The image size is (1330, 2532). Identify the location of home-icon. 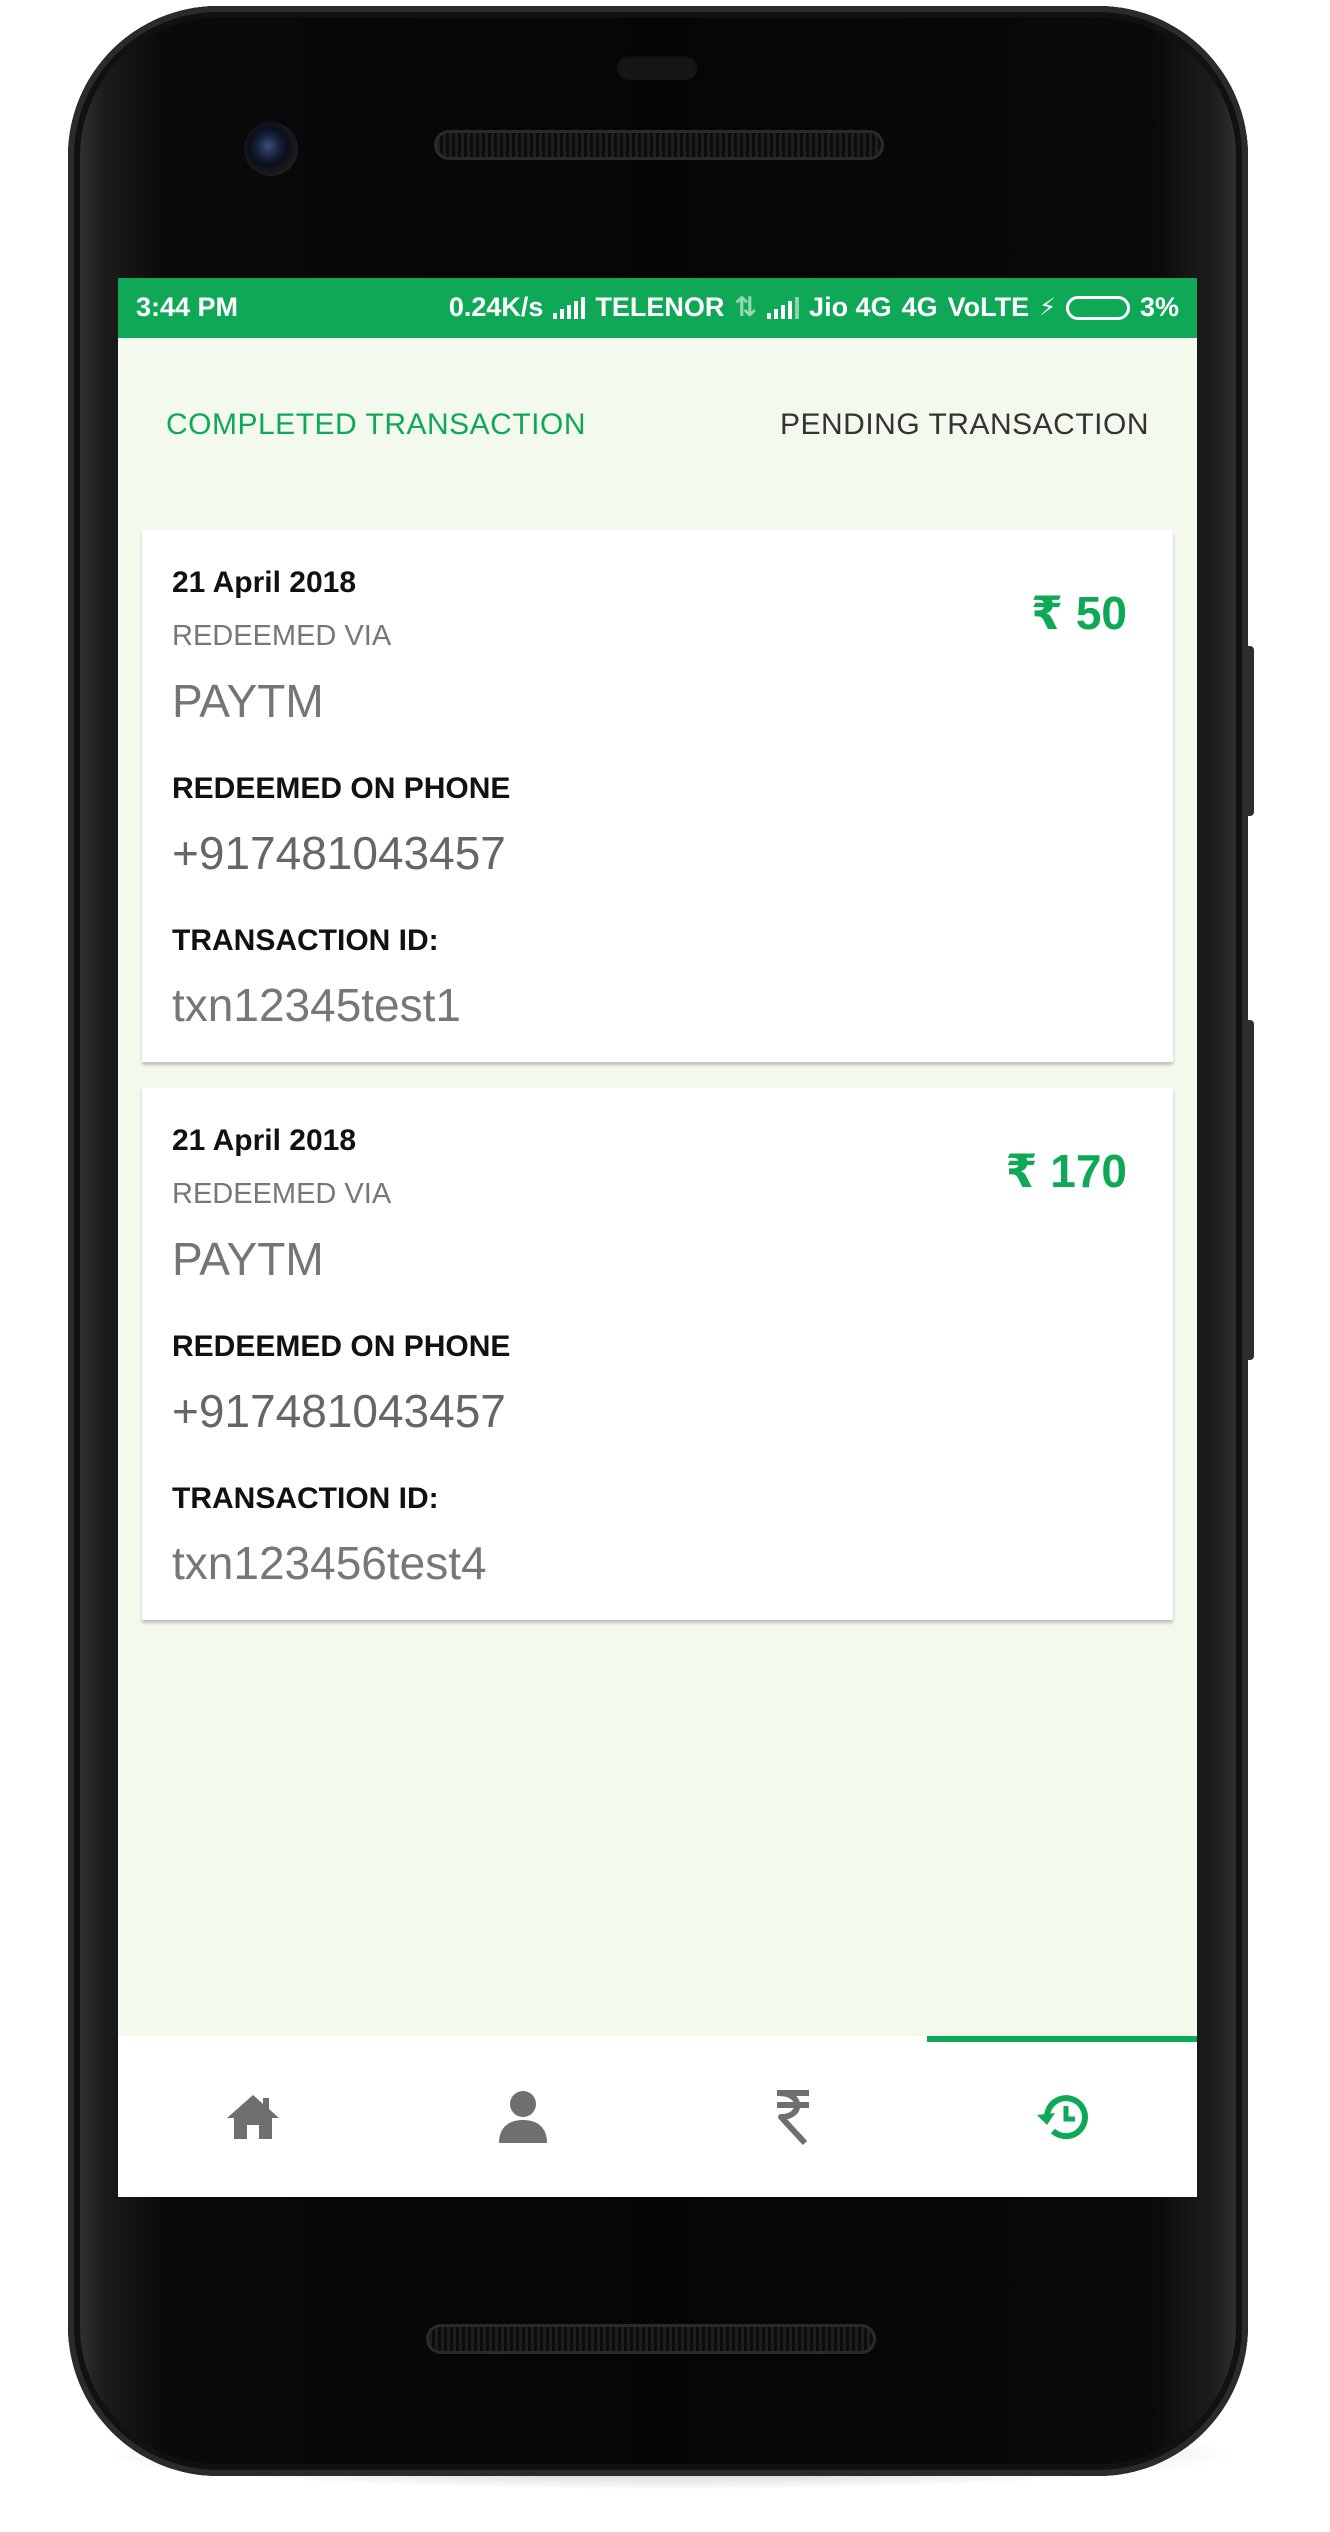
(253, 2116).